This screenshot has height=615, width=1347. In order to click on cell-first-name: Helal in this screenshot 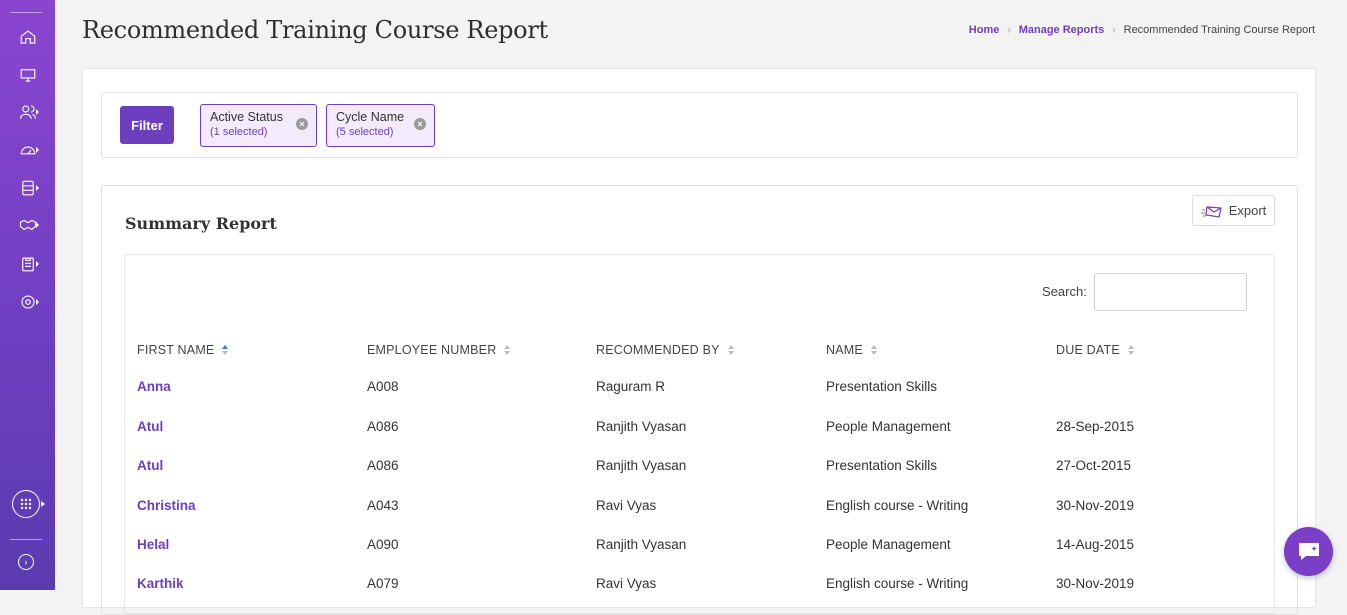, I will do `click(153, 544)`.